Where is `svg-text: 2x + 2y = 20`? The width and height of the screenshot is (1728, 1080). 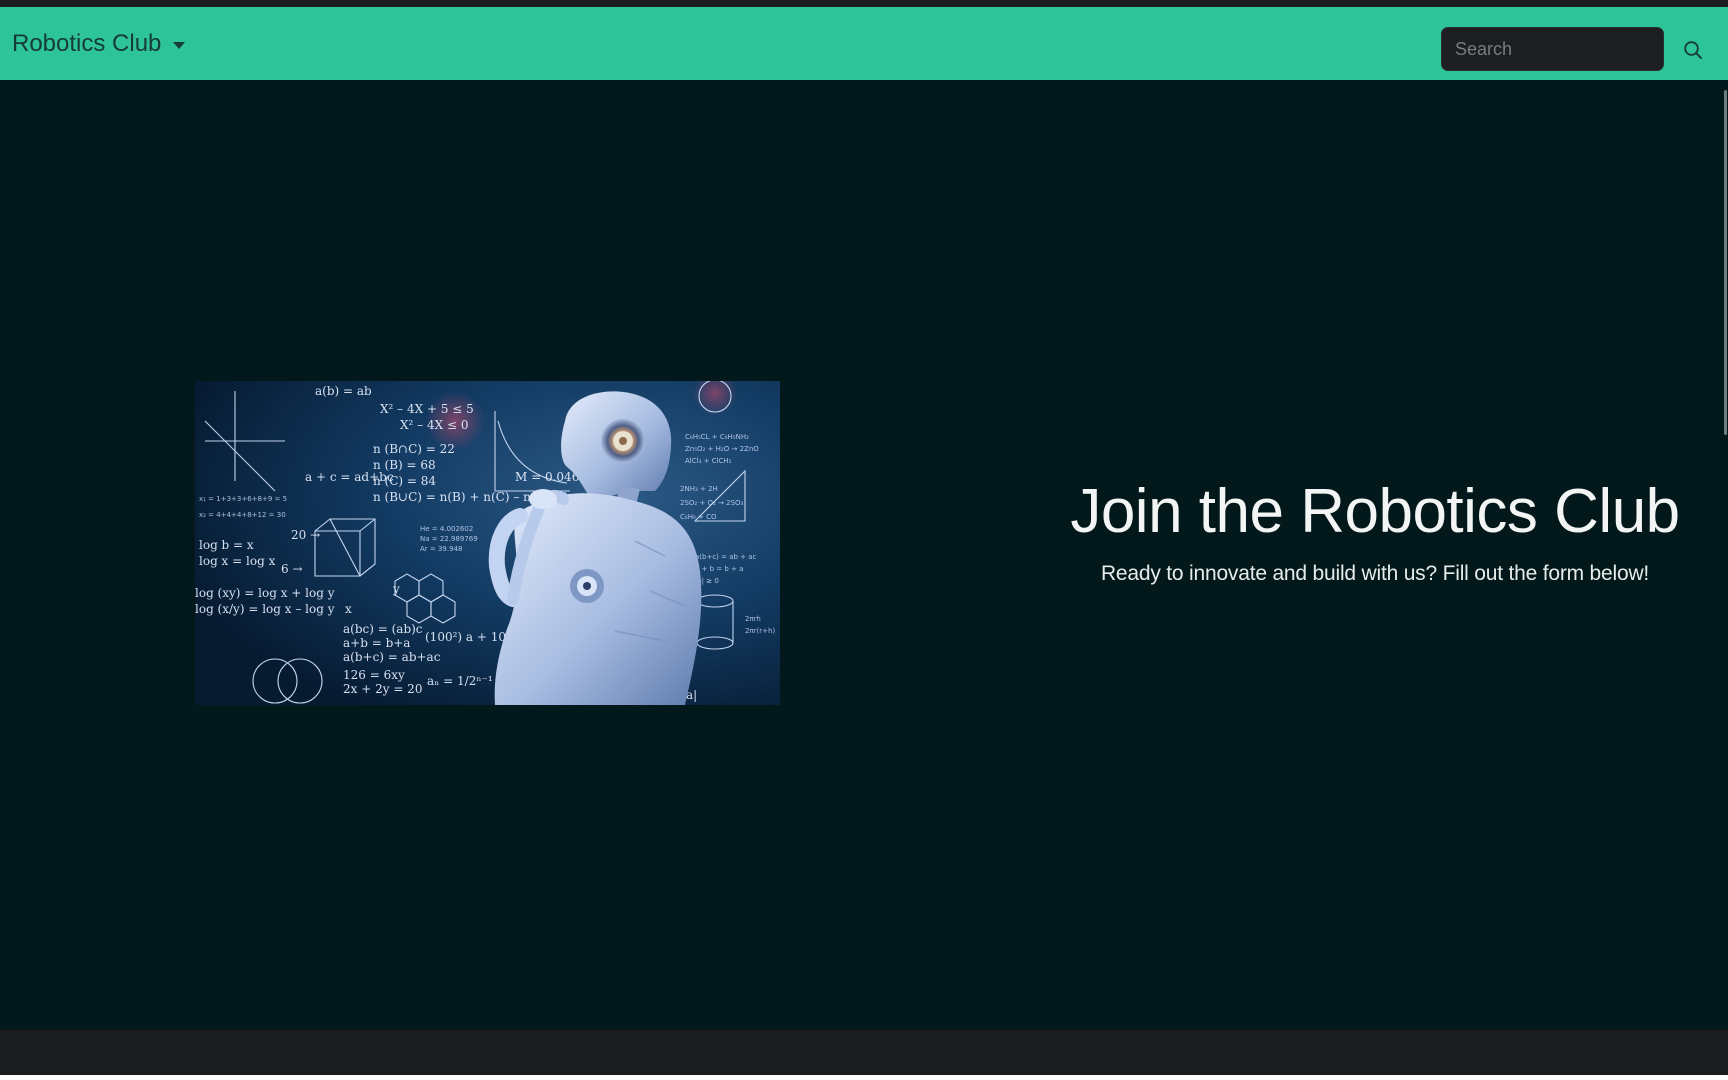
svg-text: 2x + 2y = 20 is located at coordinates (382, 689).